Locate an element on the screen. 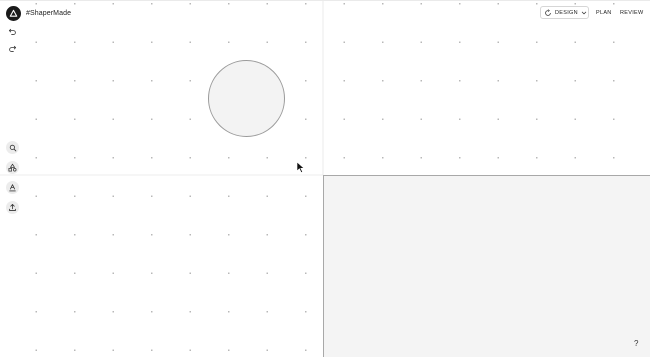 The image size is (650, 357). upload-icon is located at coordinates (12, 207).